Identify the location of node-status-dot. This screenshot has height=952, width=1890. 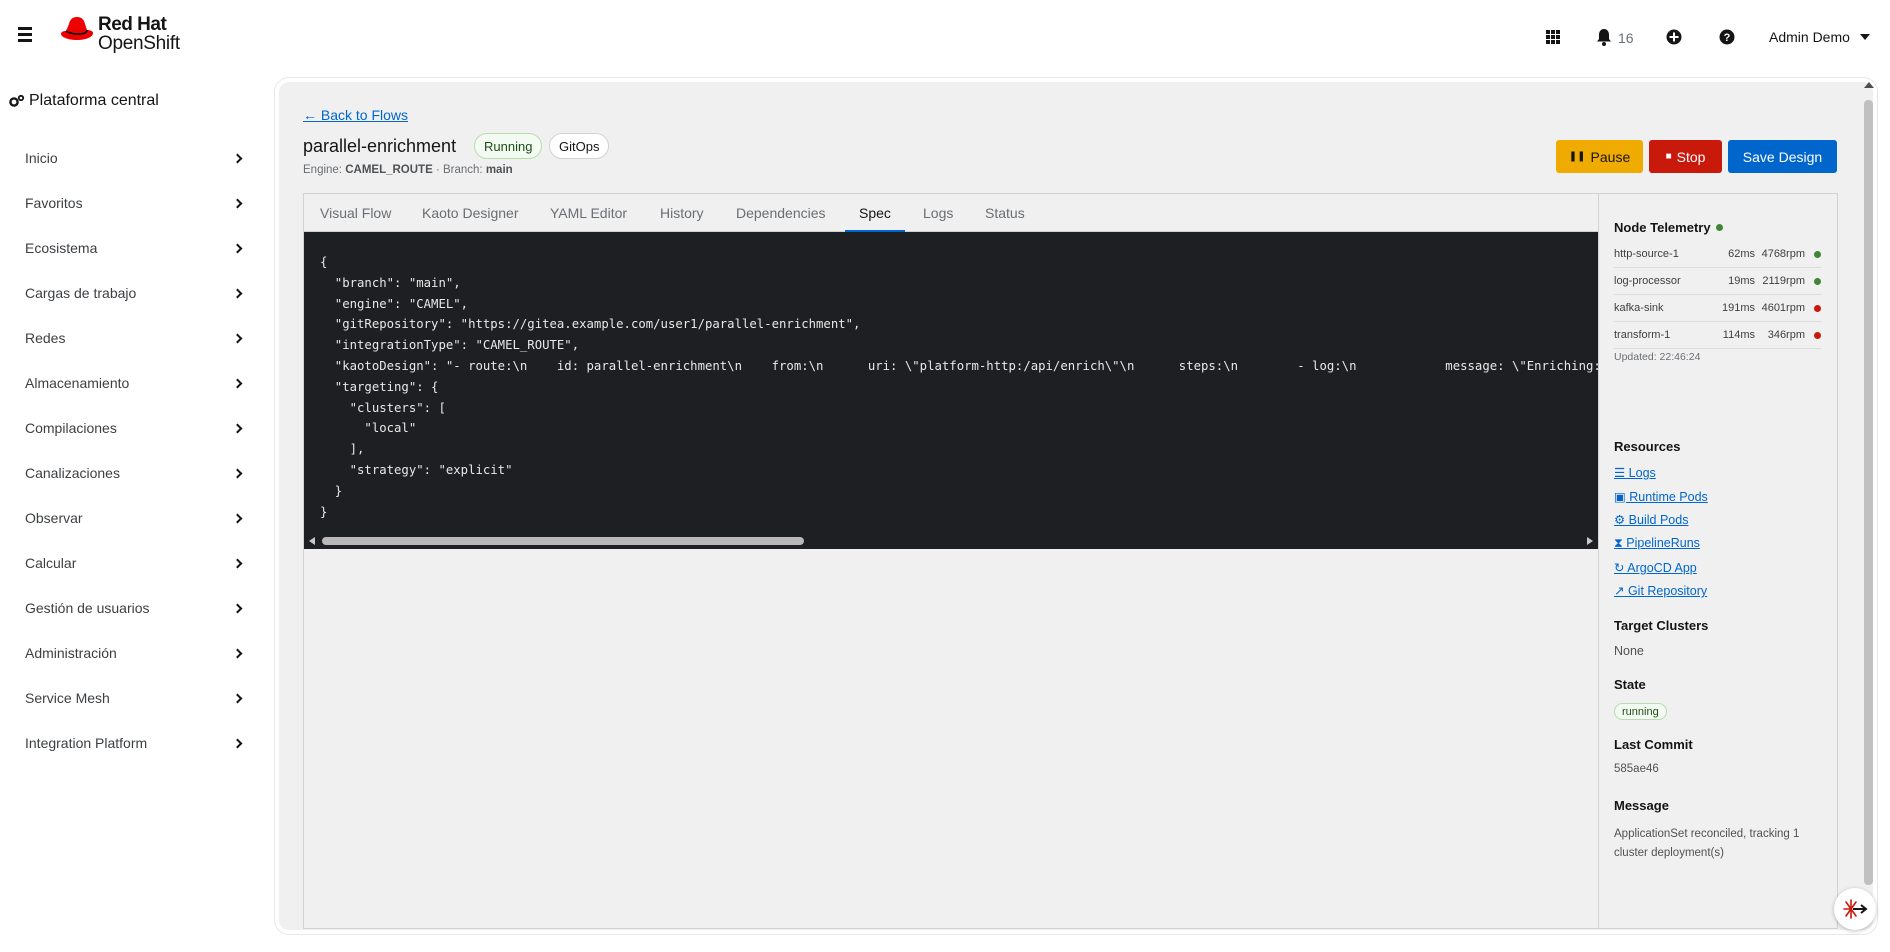
(1817, 335).